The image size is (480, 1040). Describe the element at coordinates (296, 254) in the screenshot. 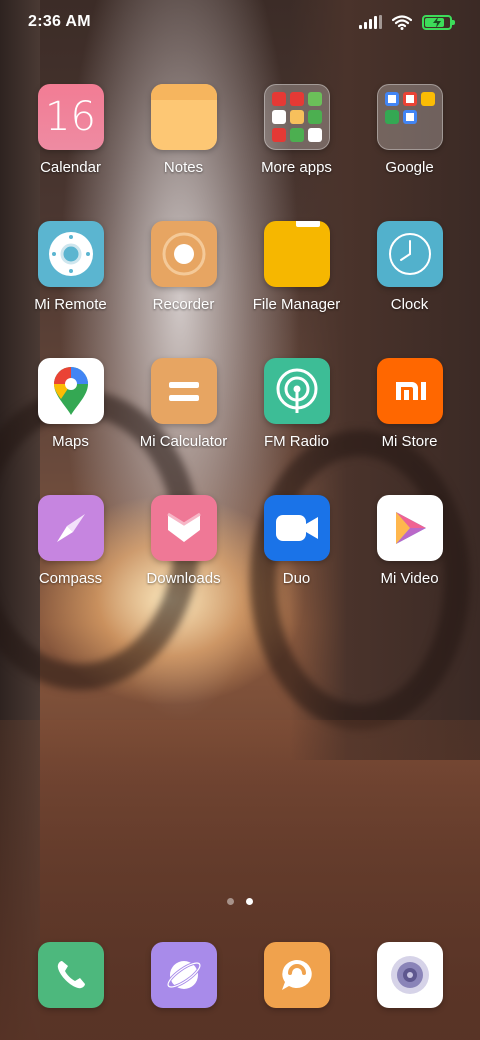

I see `folder-file-icon` at that location.